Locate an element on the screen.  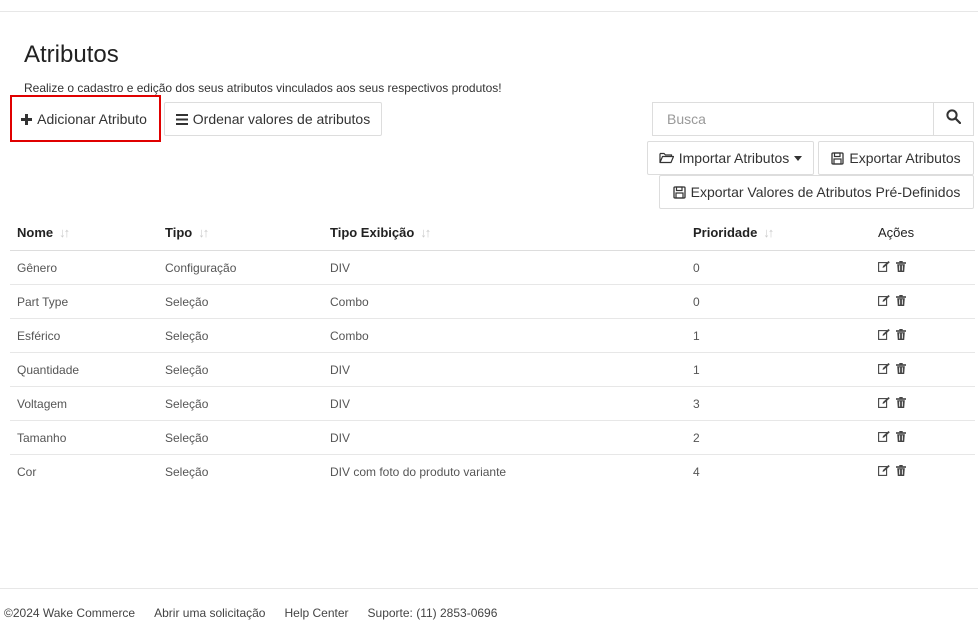
column-header-display-type: Tipo Exibição ↓↑ is located at coordinates (504, 232).